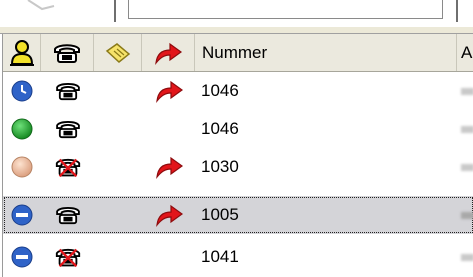 Image resolution: width=473 pixels, height=277 pixels. I want to click on note-icon, so click(117, 52).